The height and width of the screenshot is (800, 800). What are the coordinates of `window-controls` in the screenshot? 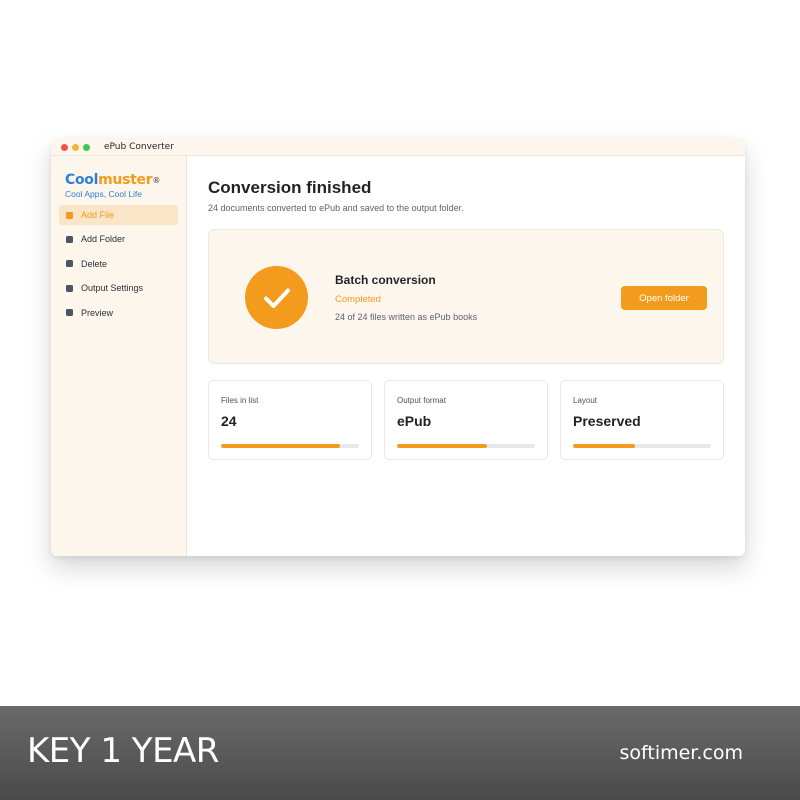 It's located at (75, 147).